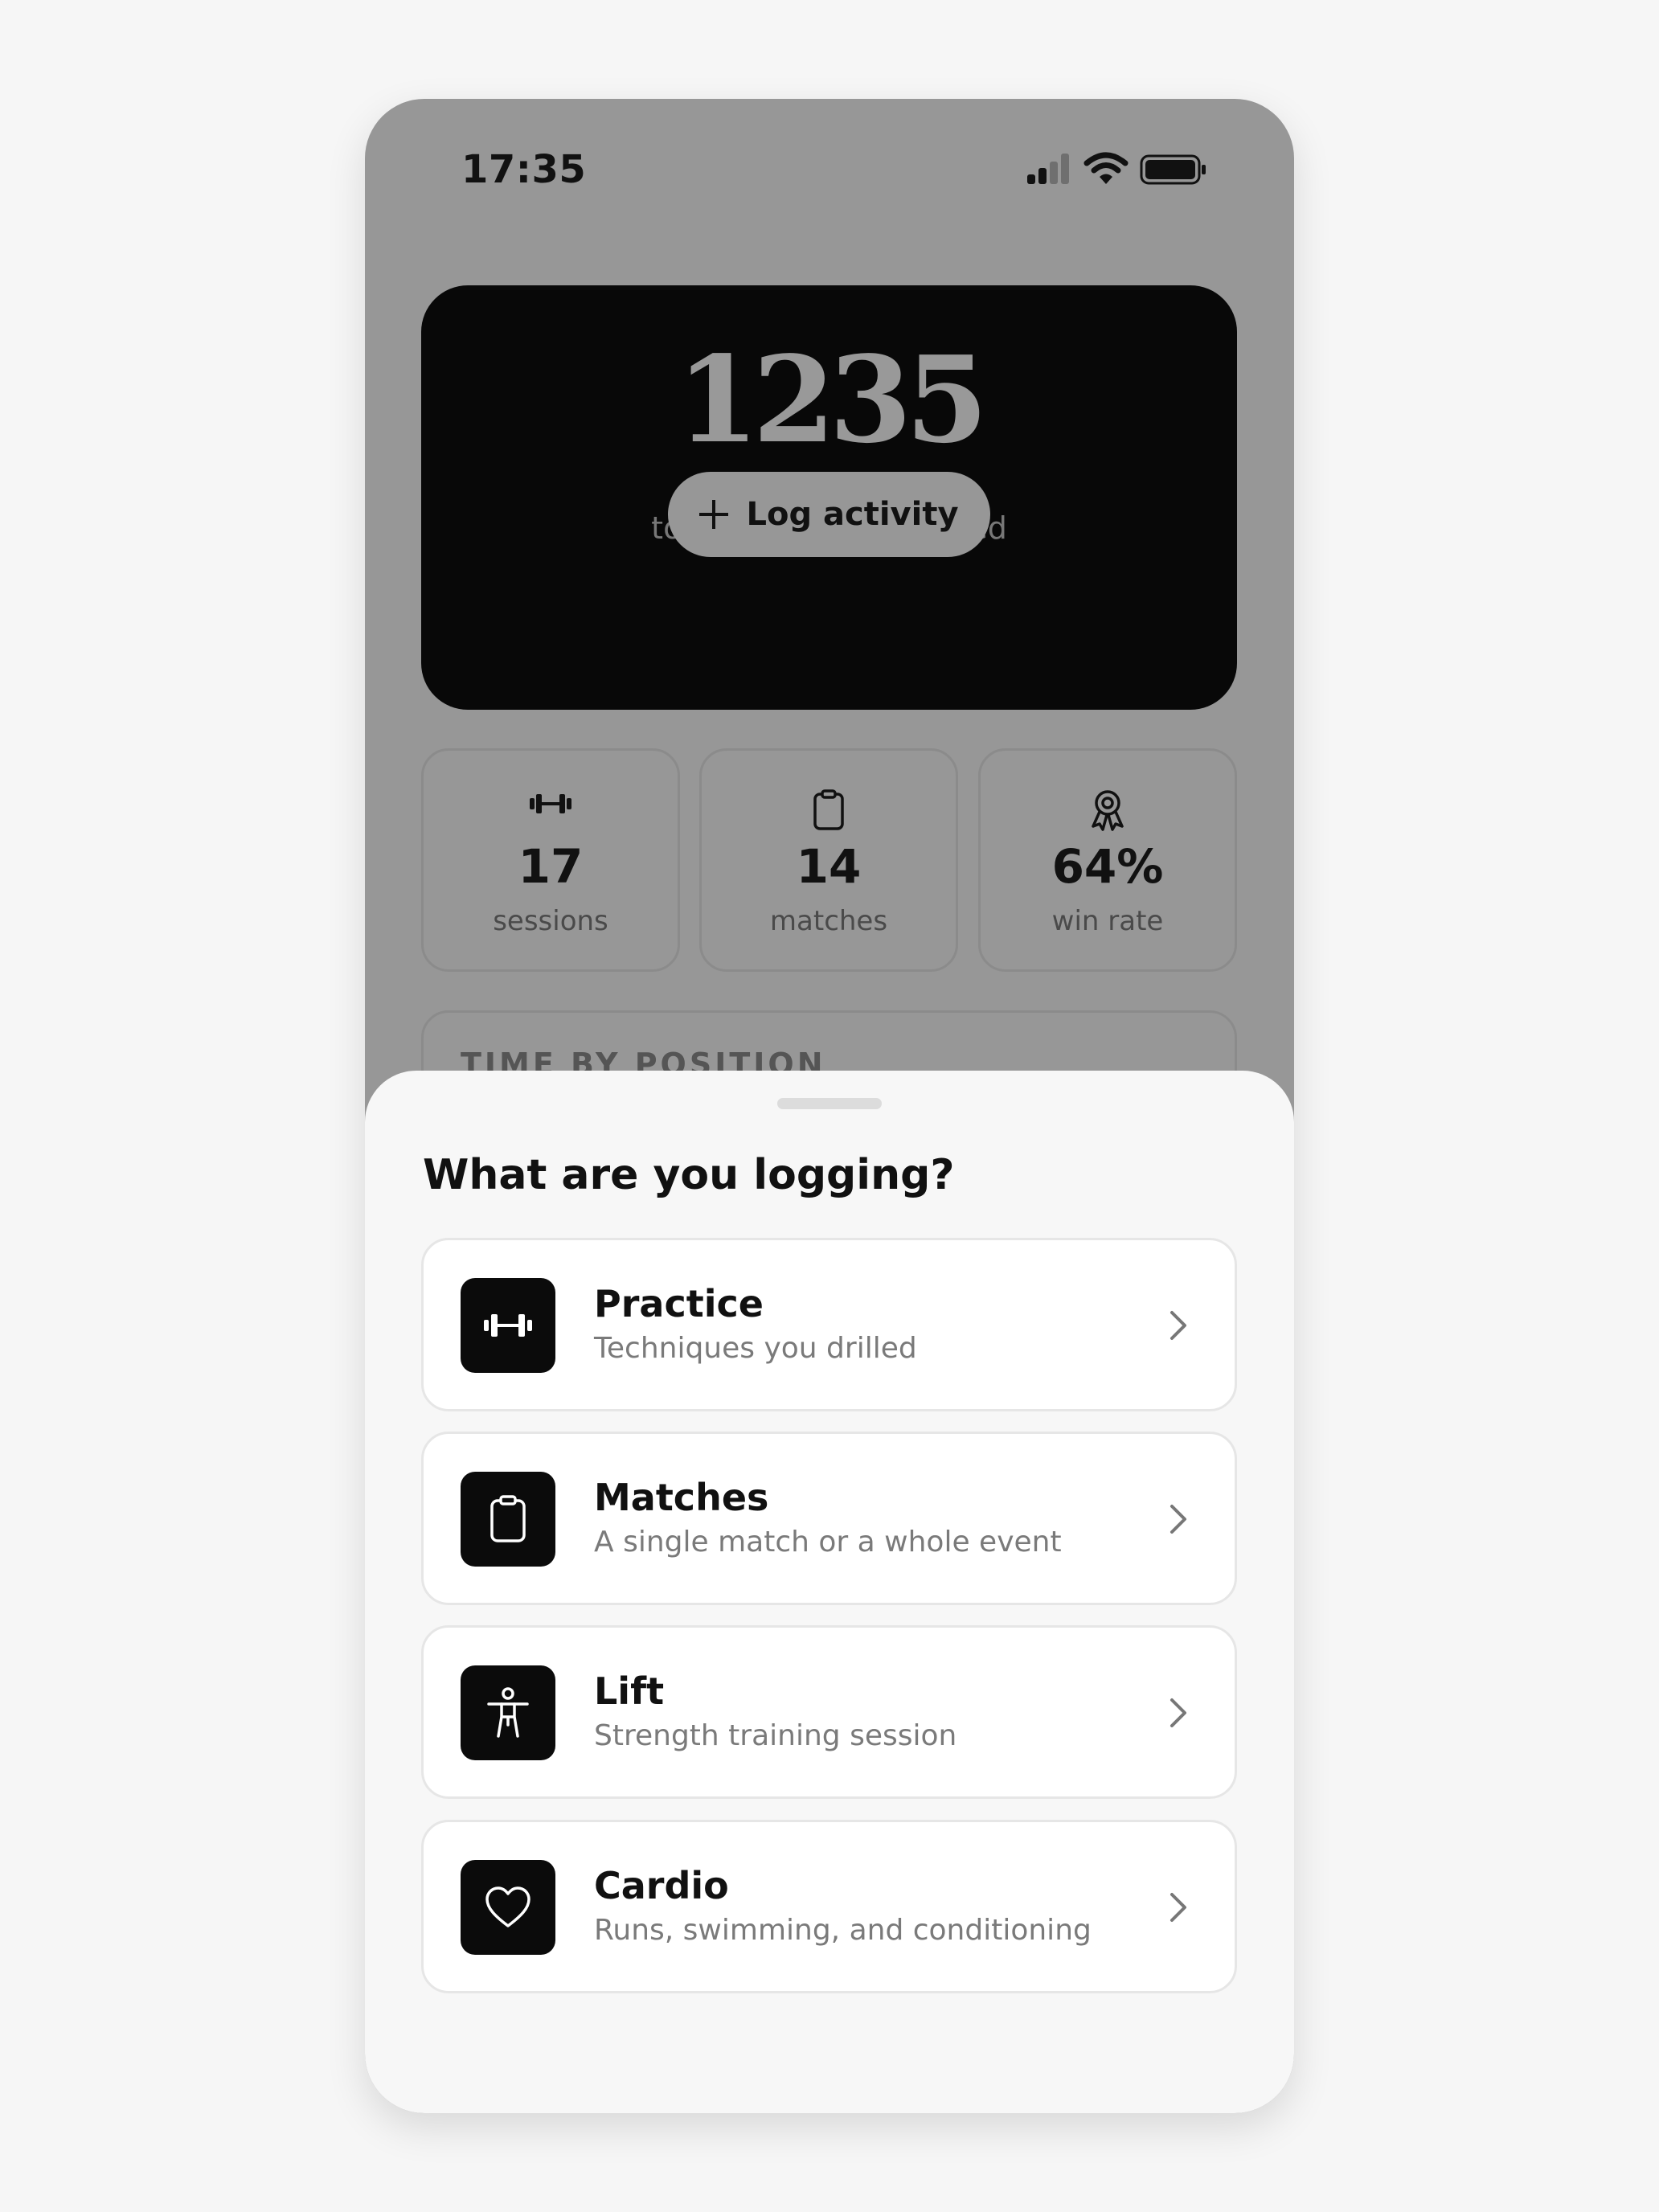 The width and height of the screenshot is (1659, 2212). Describe the element at coordinates (829, 866) in the screenshot. I see `stat-value: 14` at that location.